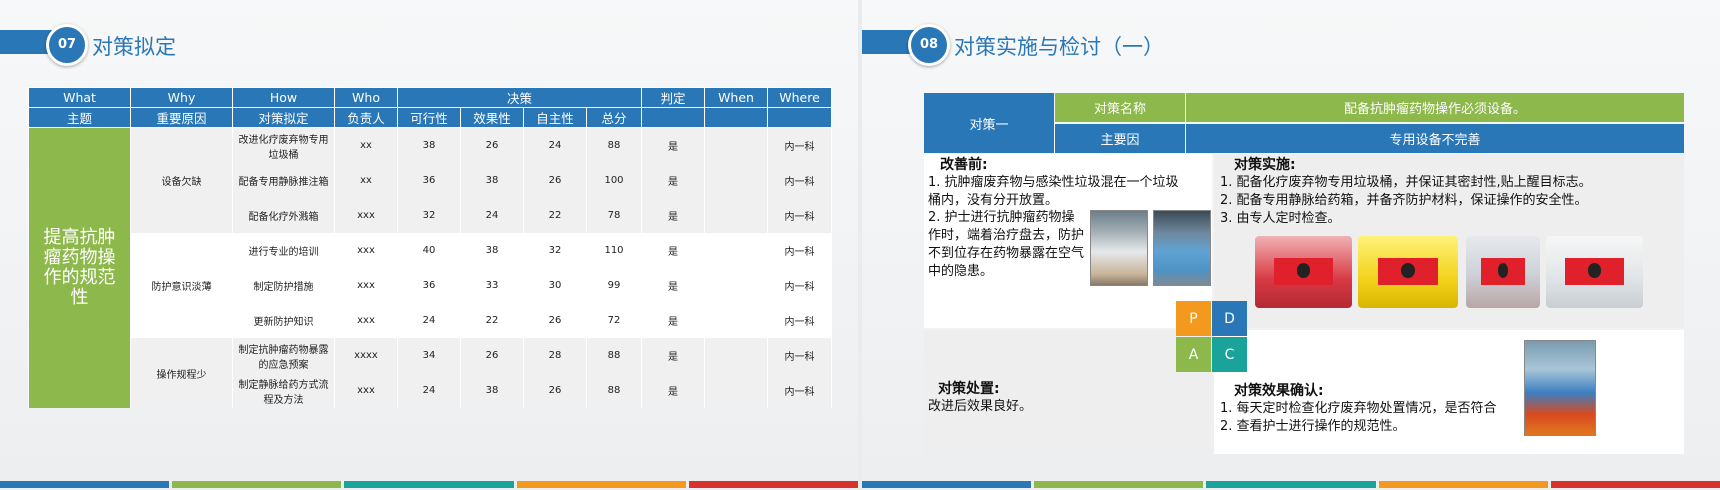 The height and width of the screenshot is (490, 1720). Describe the element at coordinates (283, 250) in the screenshot. I see `measure-cell: 进行专业的培训` at that location.